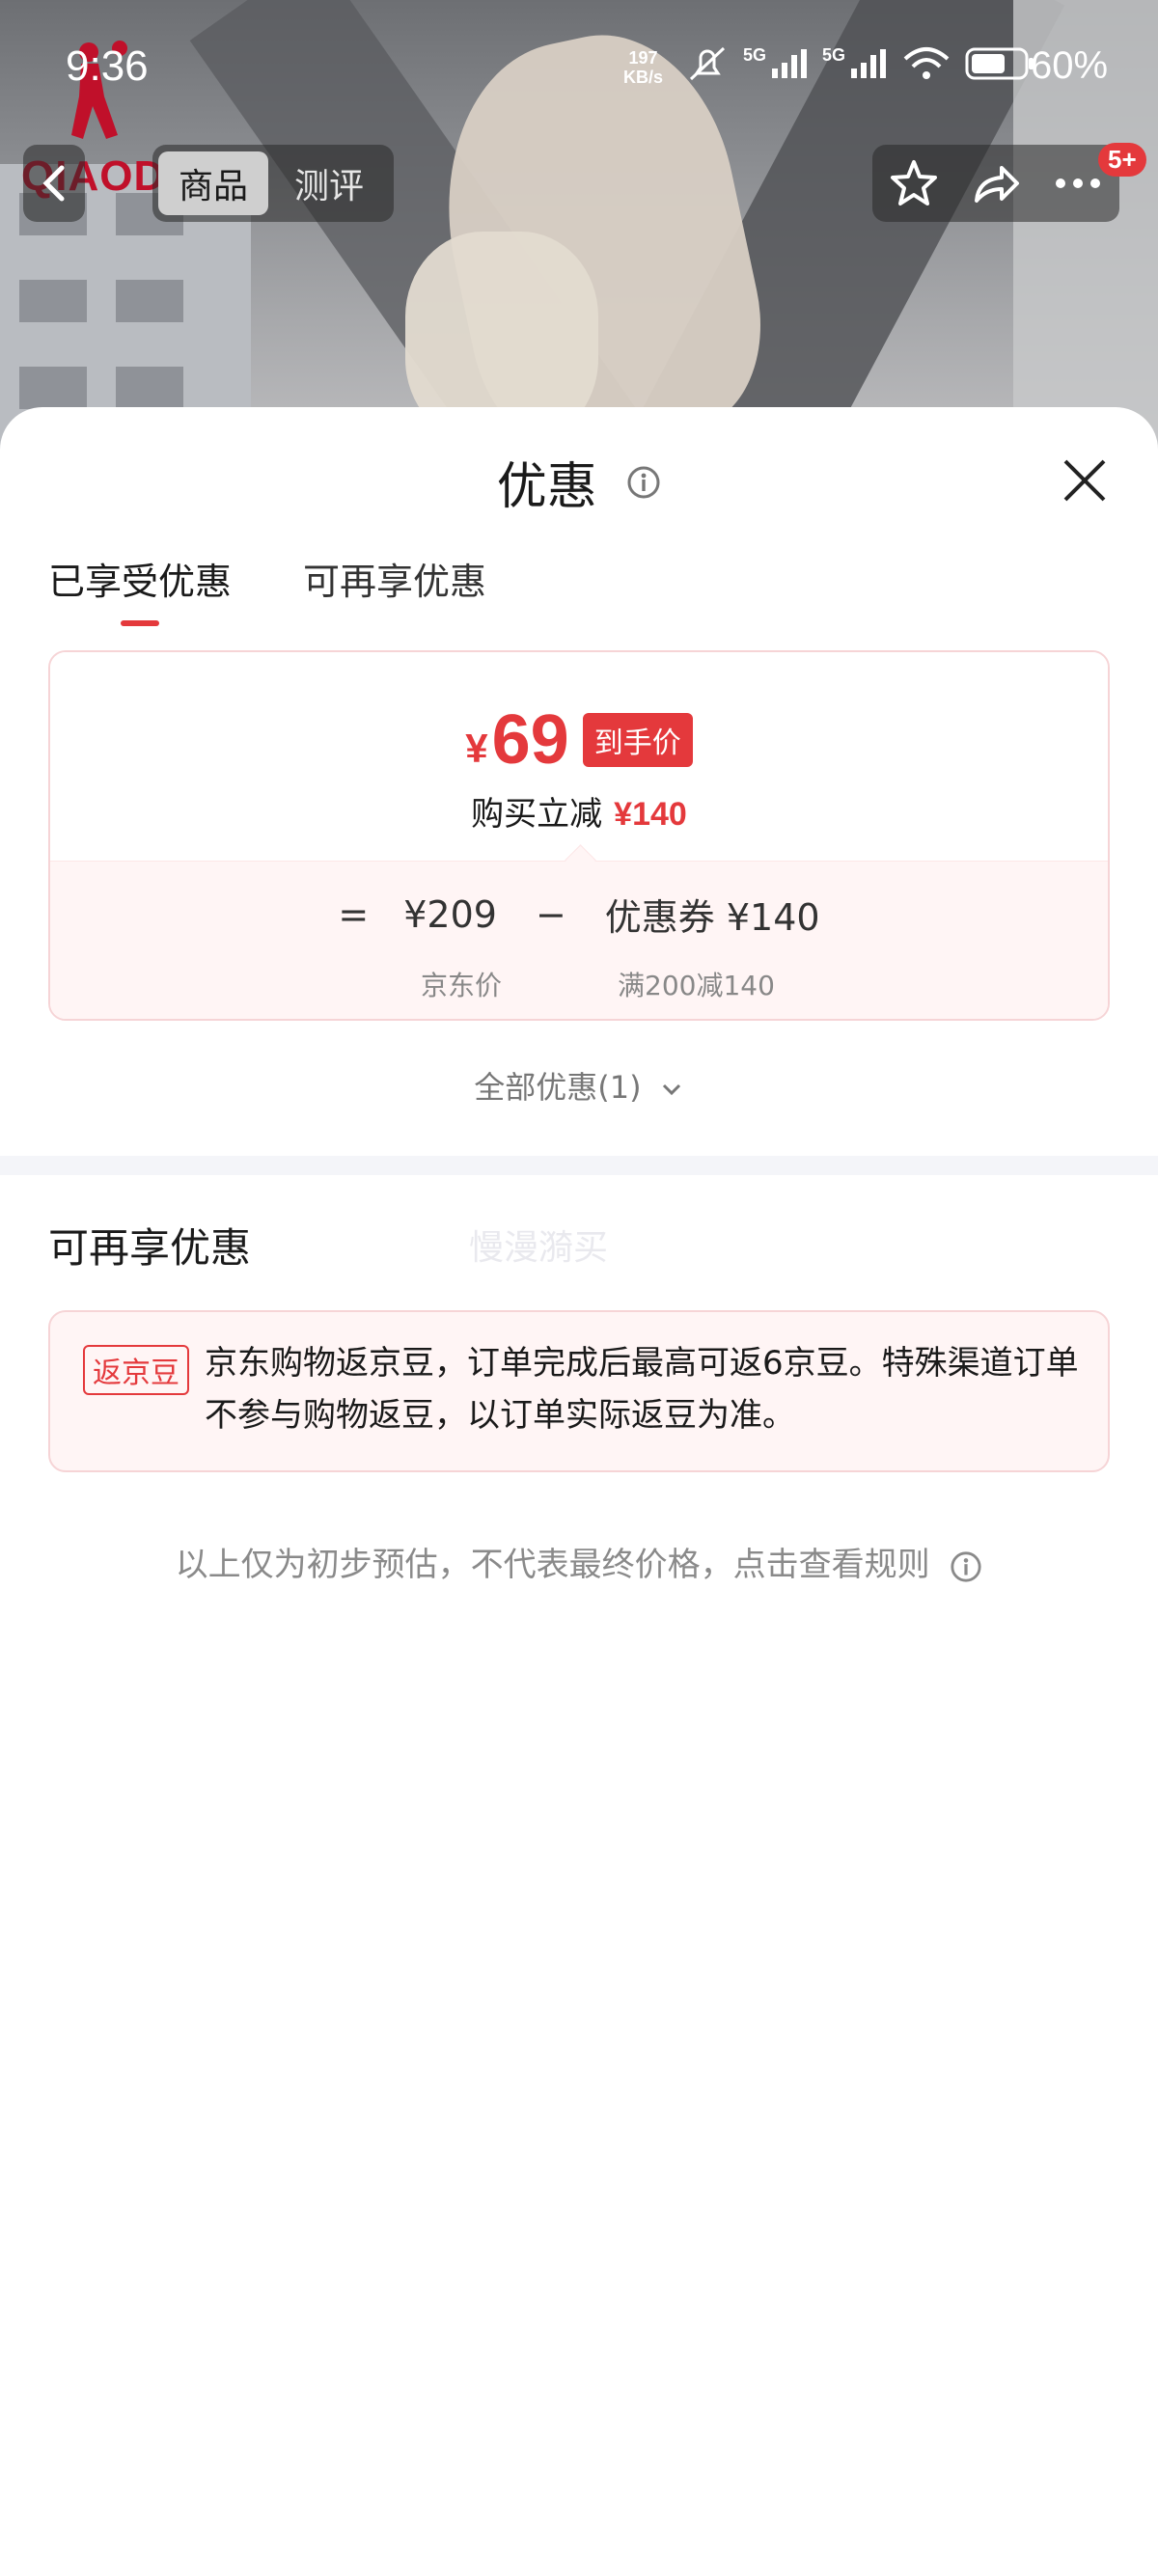 This screenshot has height=2576, width=1158. What do you see at coordinates (394, 589) in the screenshot?
I see `tab-more-offers: 可再享优惠` at bounding box center [394, 589].